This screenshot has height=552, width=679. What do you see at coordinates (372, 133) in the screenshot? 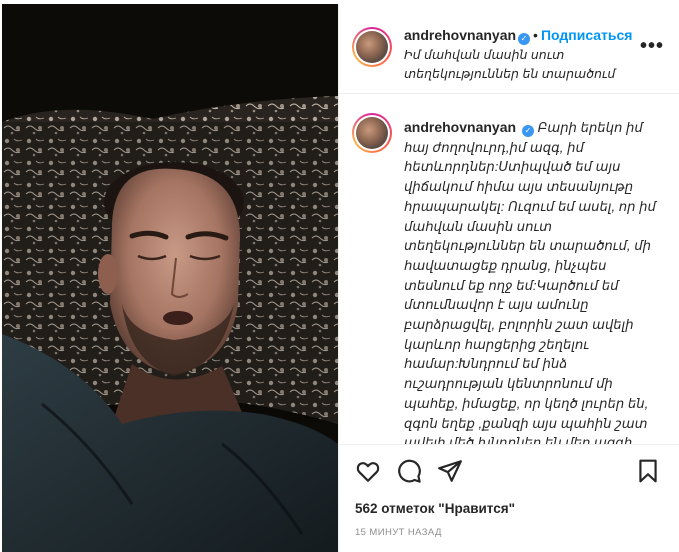
I see `caption-author-avatar` at bounding box center [372, 133].